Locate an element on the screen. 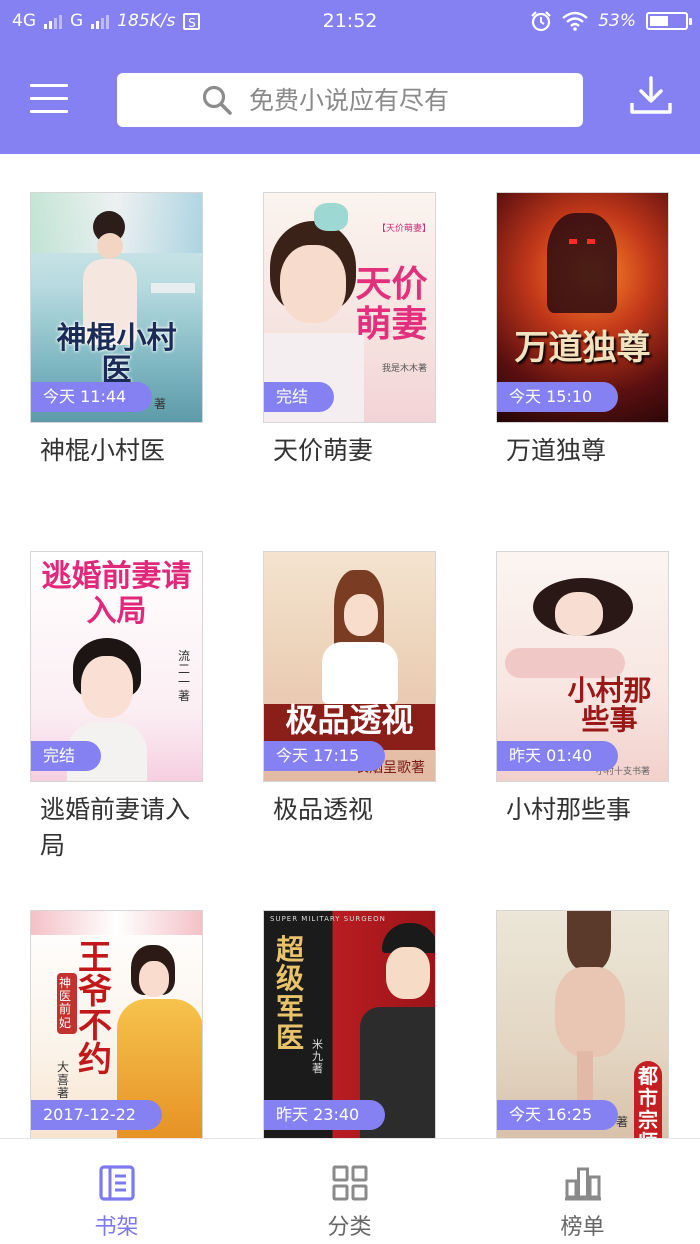  book-title: 小村那些事 is located at coordinates (569, 809).